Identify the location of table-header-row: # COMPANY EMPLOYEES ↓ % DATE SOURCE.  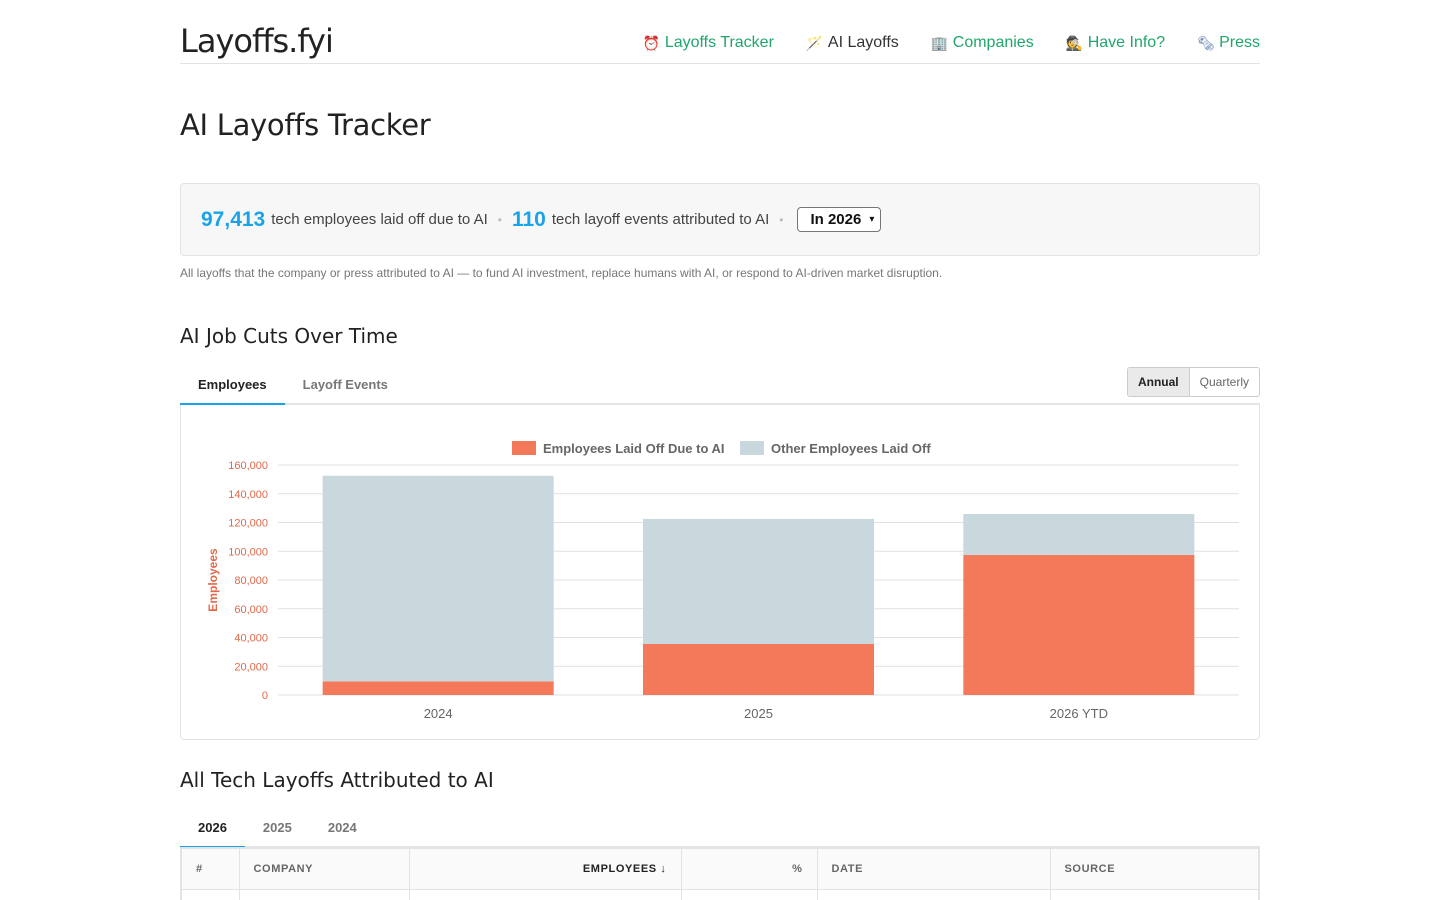
(720, 869).